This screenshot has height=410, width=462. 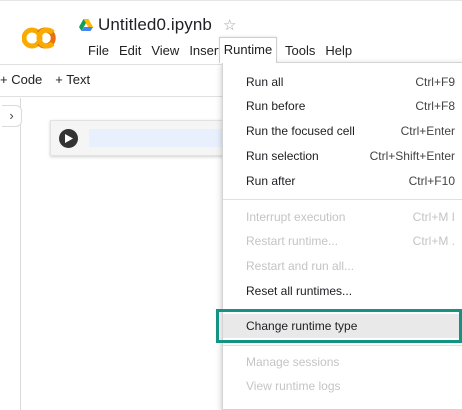 I want to click on menu-insert: Insert, so click(x=205, y=50).